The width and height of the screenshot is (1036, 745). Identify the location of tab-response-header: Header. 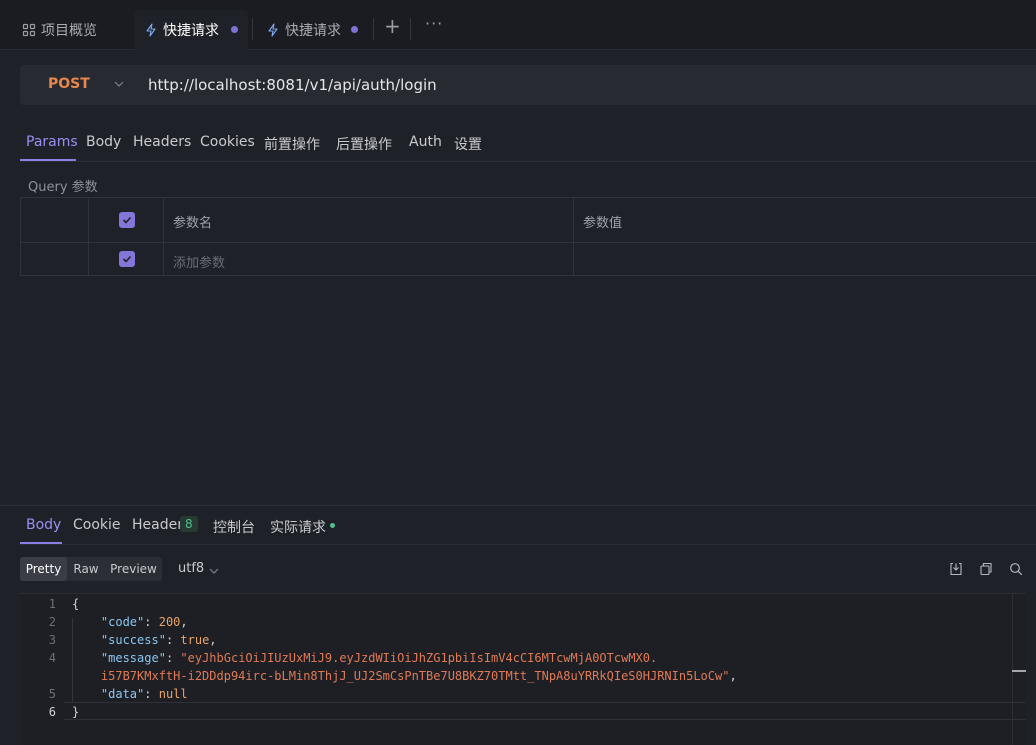
(157, 525).